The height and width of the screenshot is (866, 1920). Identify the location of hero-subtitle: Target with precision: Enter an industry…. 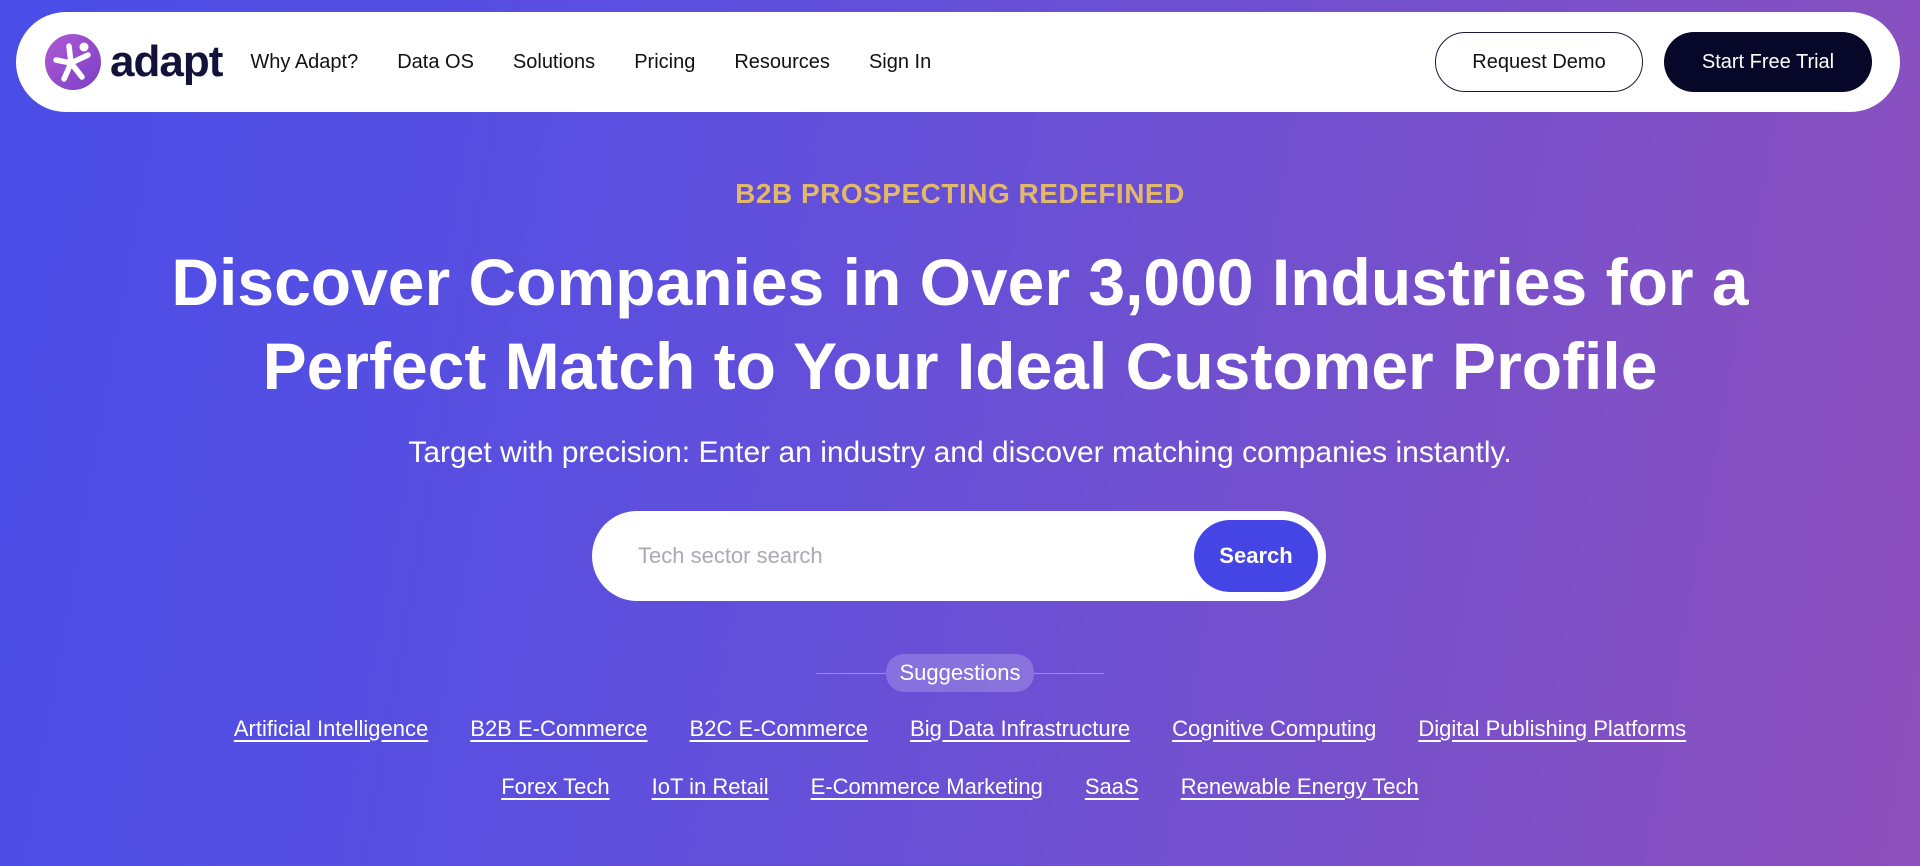
(960, 452).